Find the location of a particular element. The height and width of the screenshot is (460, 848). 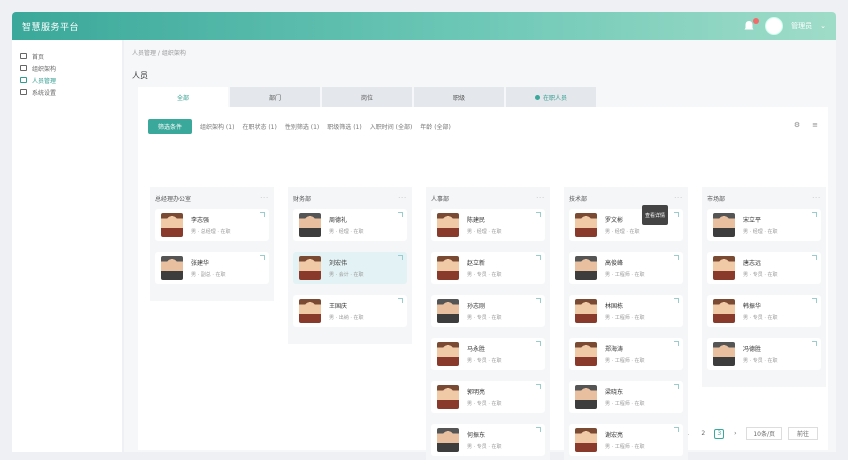

sidebar-item-1: 组织架构 is located at coordinates (67, 68).